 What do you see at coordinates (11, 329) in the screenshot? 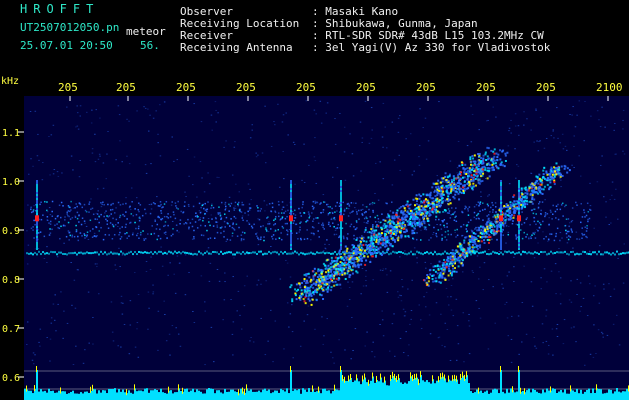
I see `y-tick-label: 0.7` at bounding box center [11, 329].